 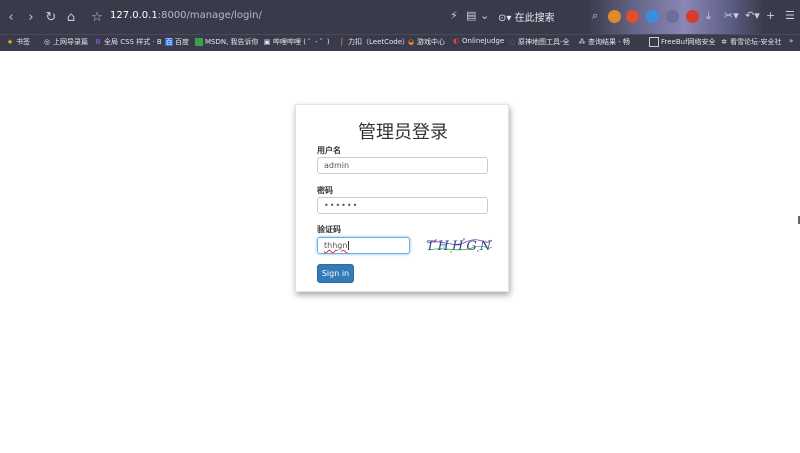 What do you see at coordinates (460, 245) in the screenshot?
I see `captcha-image: THHGN` at bounding box center [460, 245].